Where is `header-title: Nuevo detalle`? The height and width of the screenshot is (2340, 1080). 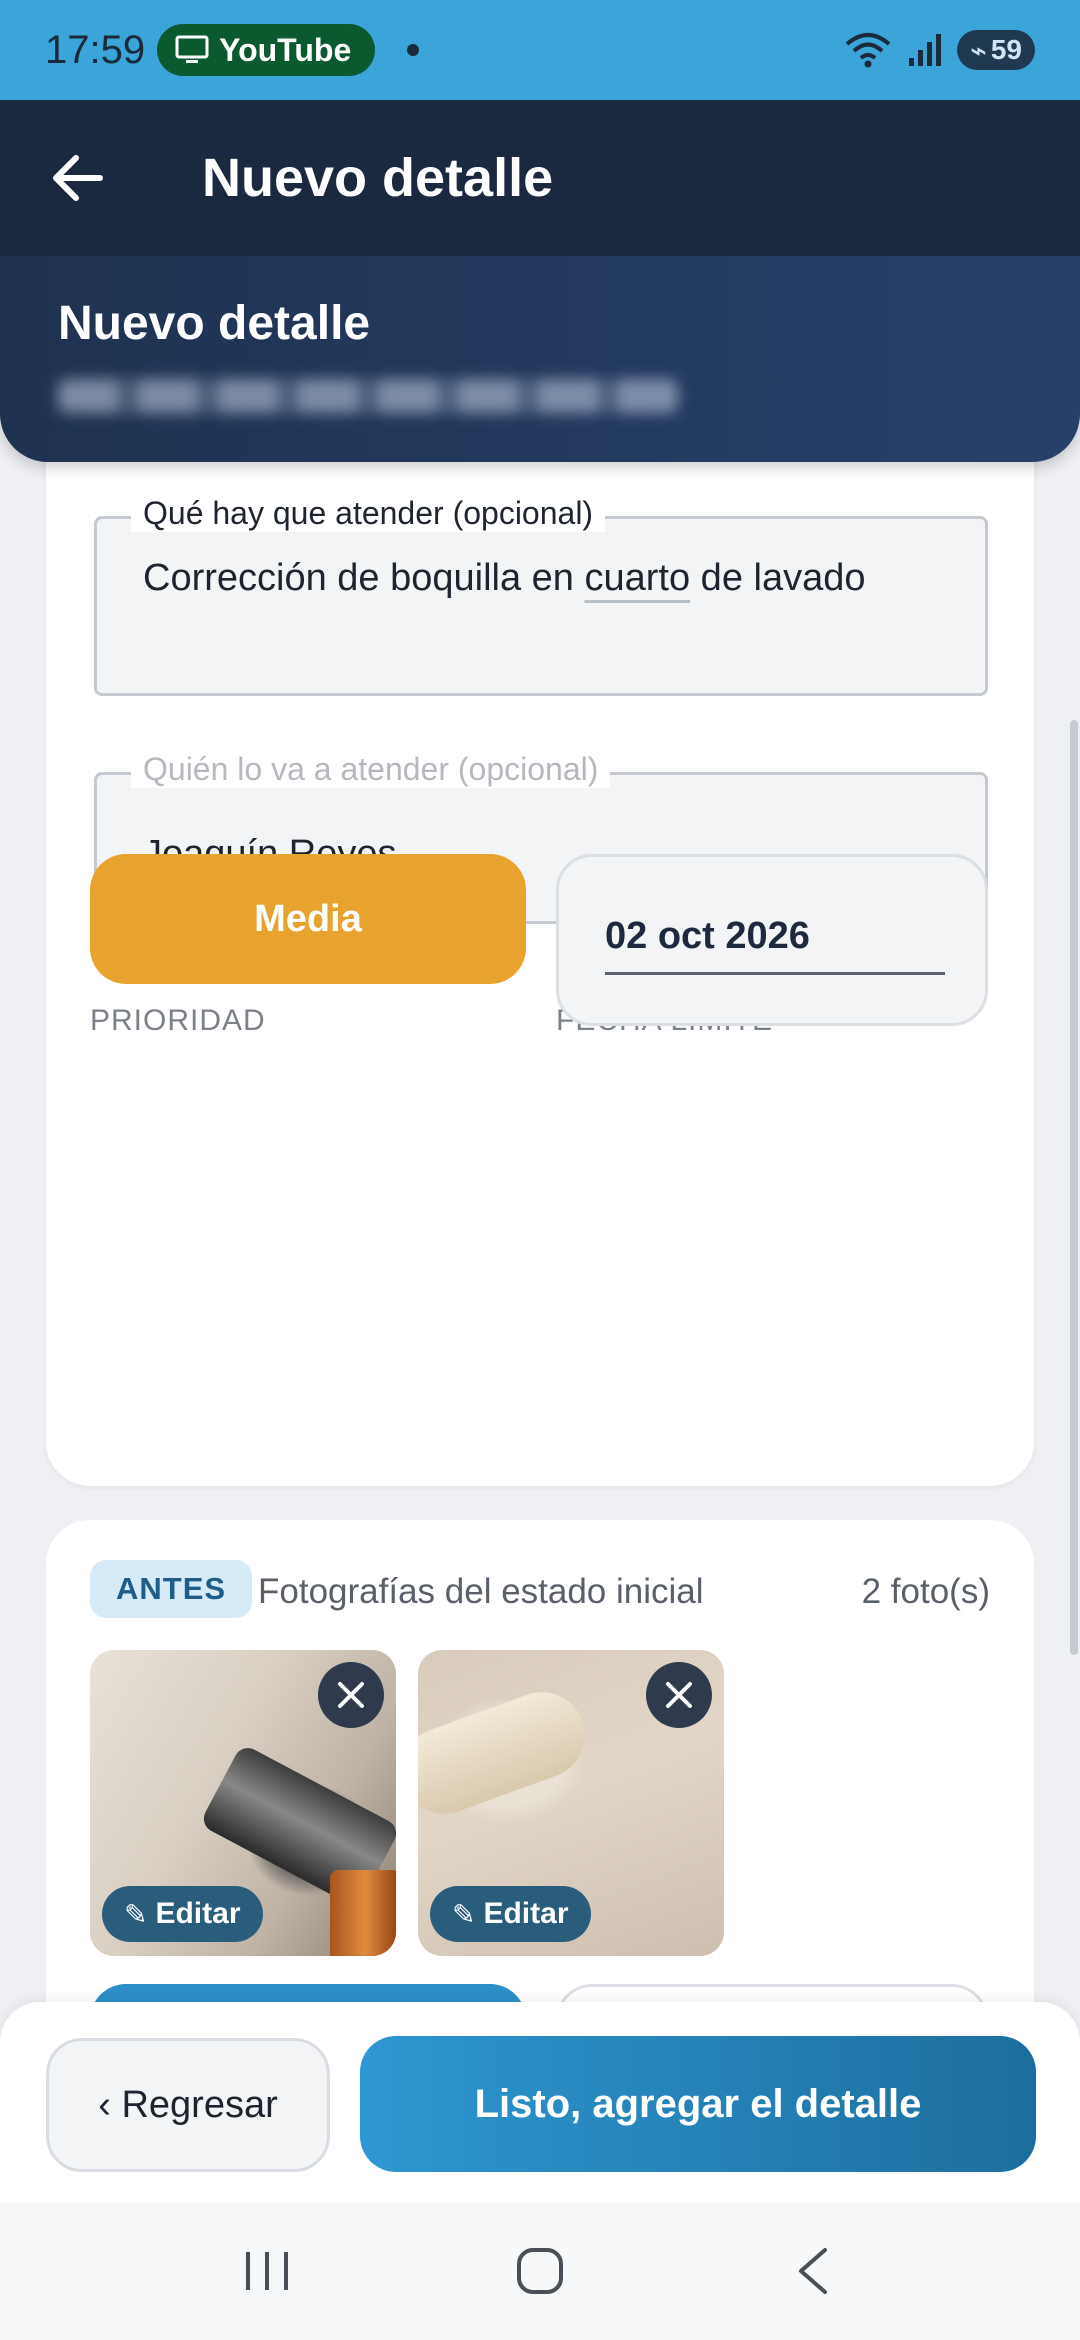
header-title: Nuevo detalle is located at coordinates (214, 323).